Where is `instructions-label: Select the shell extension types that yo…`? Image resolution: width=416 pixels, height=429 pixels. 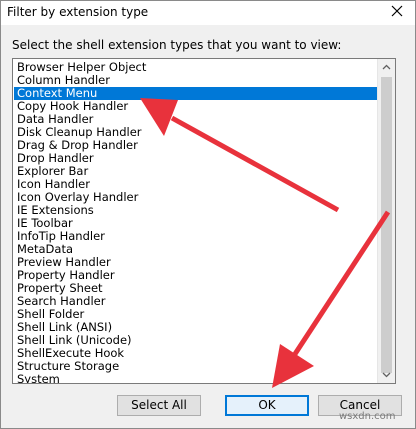 instructions-label: Select the shell extension types that yo… is located at coordinates (177, 45).